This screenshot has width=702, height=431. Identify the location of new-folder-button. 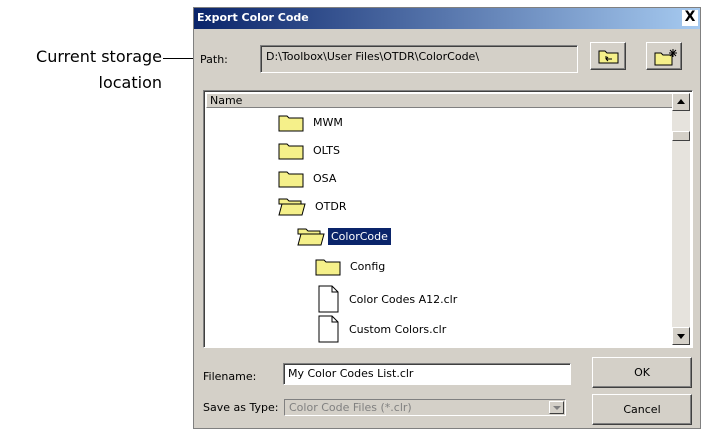
(664, 56).